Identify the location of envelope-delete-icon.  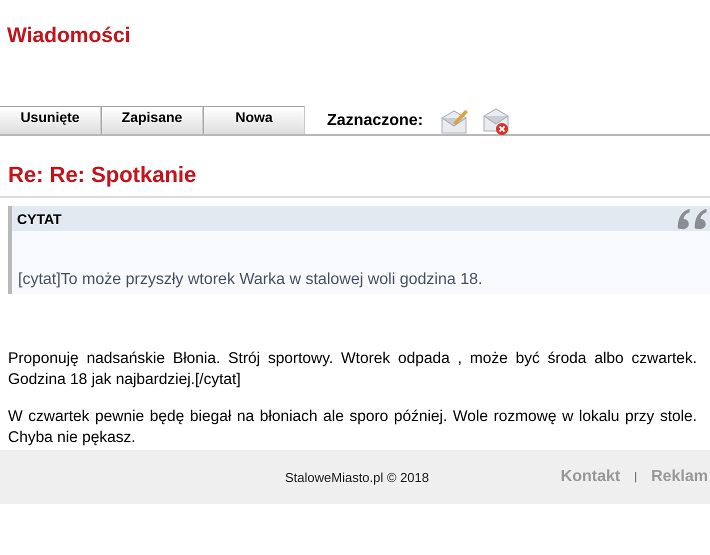
(496, 121).